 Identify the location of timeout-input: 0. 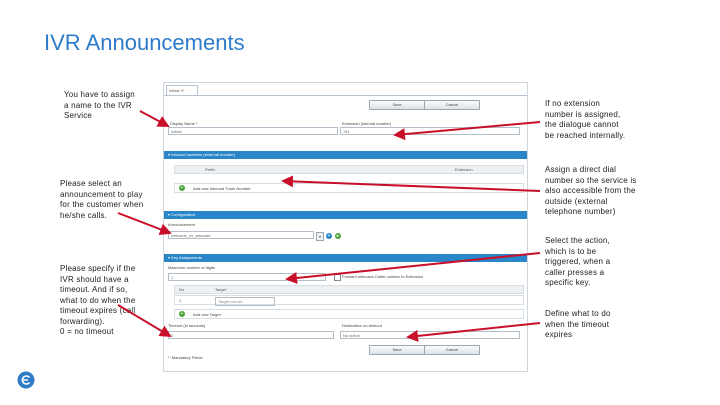
(251, 335).